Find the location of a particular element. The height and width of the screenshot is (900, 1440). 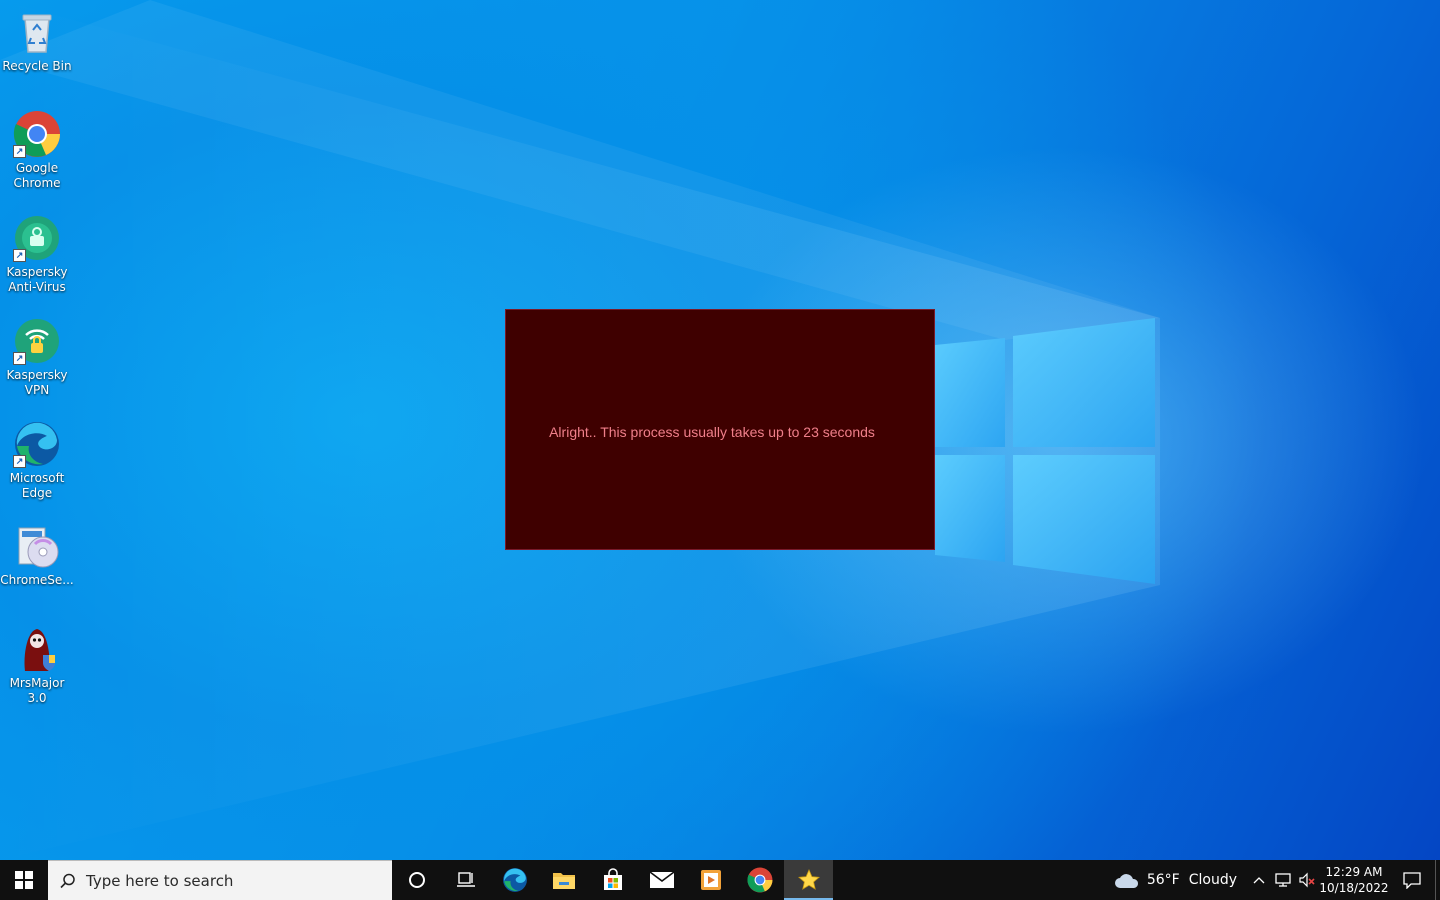

chevron-up-icon is located at coordinates (1259, 880).